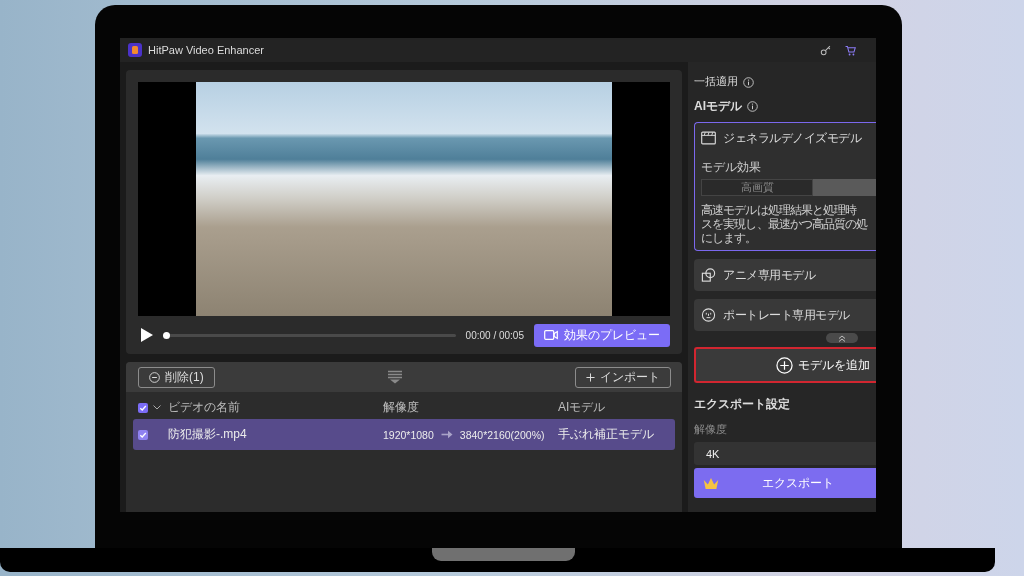 Image resolution: width=1024 pixels, height=576 pixels. What do you see at coordinates (590, 377) in the screenshot?
I see `plus-icon` at bounding box center [590, 377].